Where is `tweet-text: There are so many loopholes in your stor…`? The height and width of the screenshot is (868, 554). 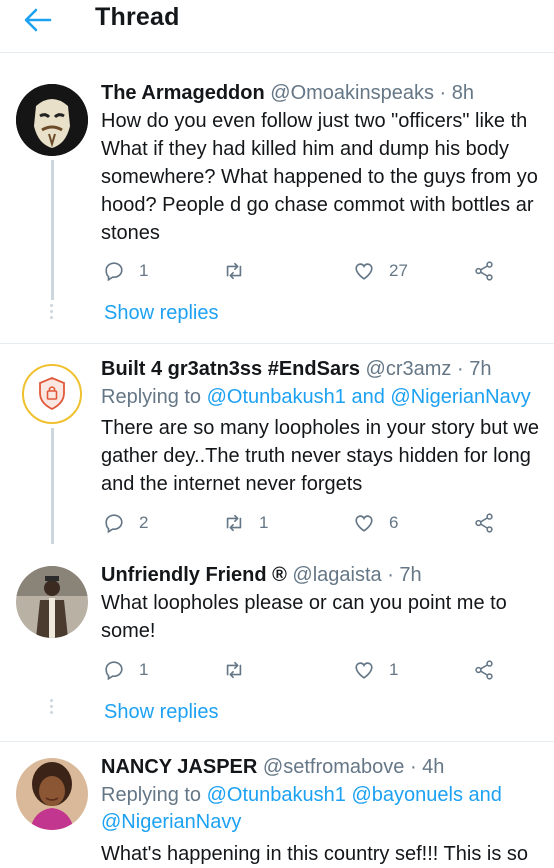
tweet-text: There are so many loopholes in your stor… is located at coordinates (320, 456).